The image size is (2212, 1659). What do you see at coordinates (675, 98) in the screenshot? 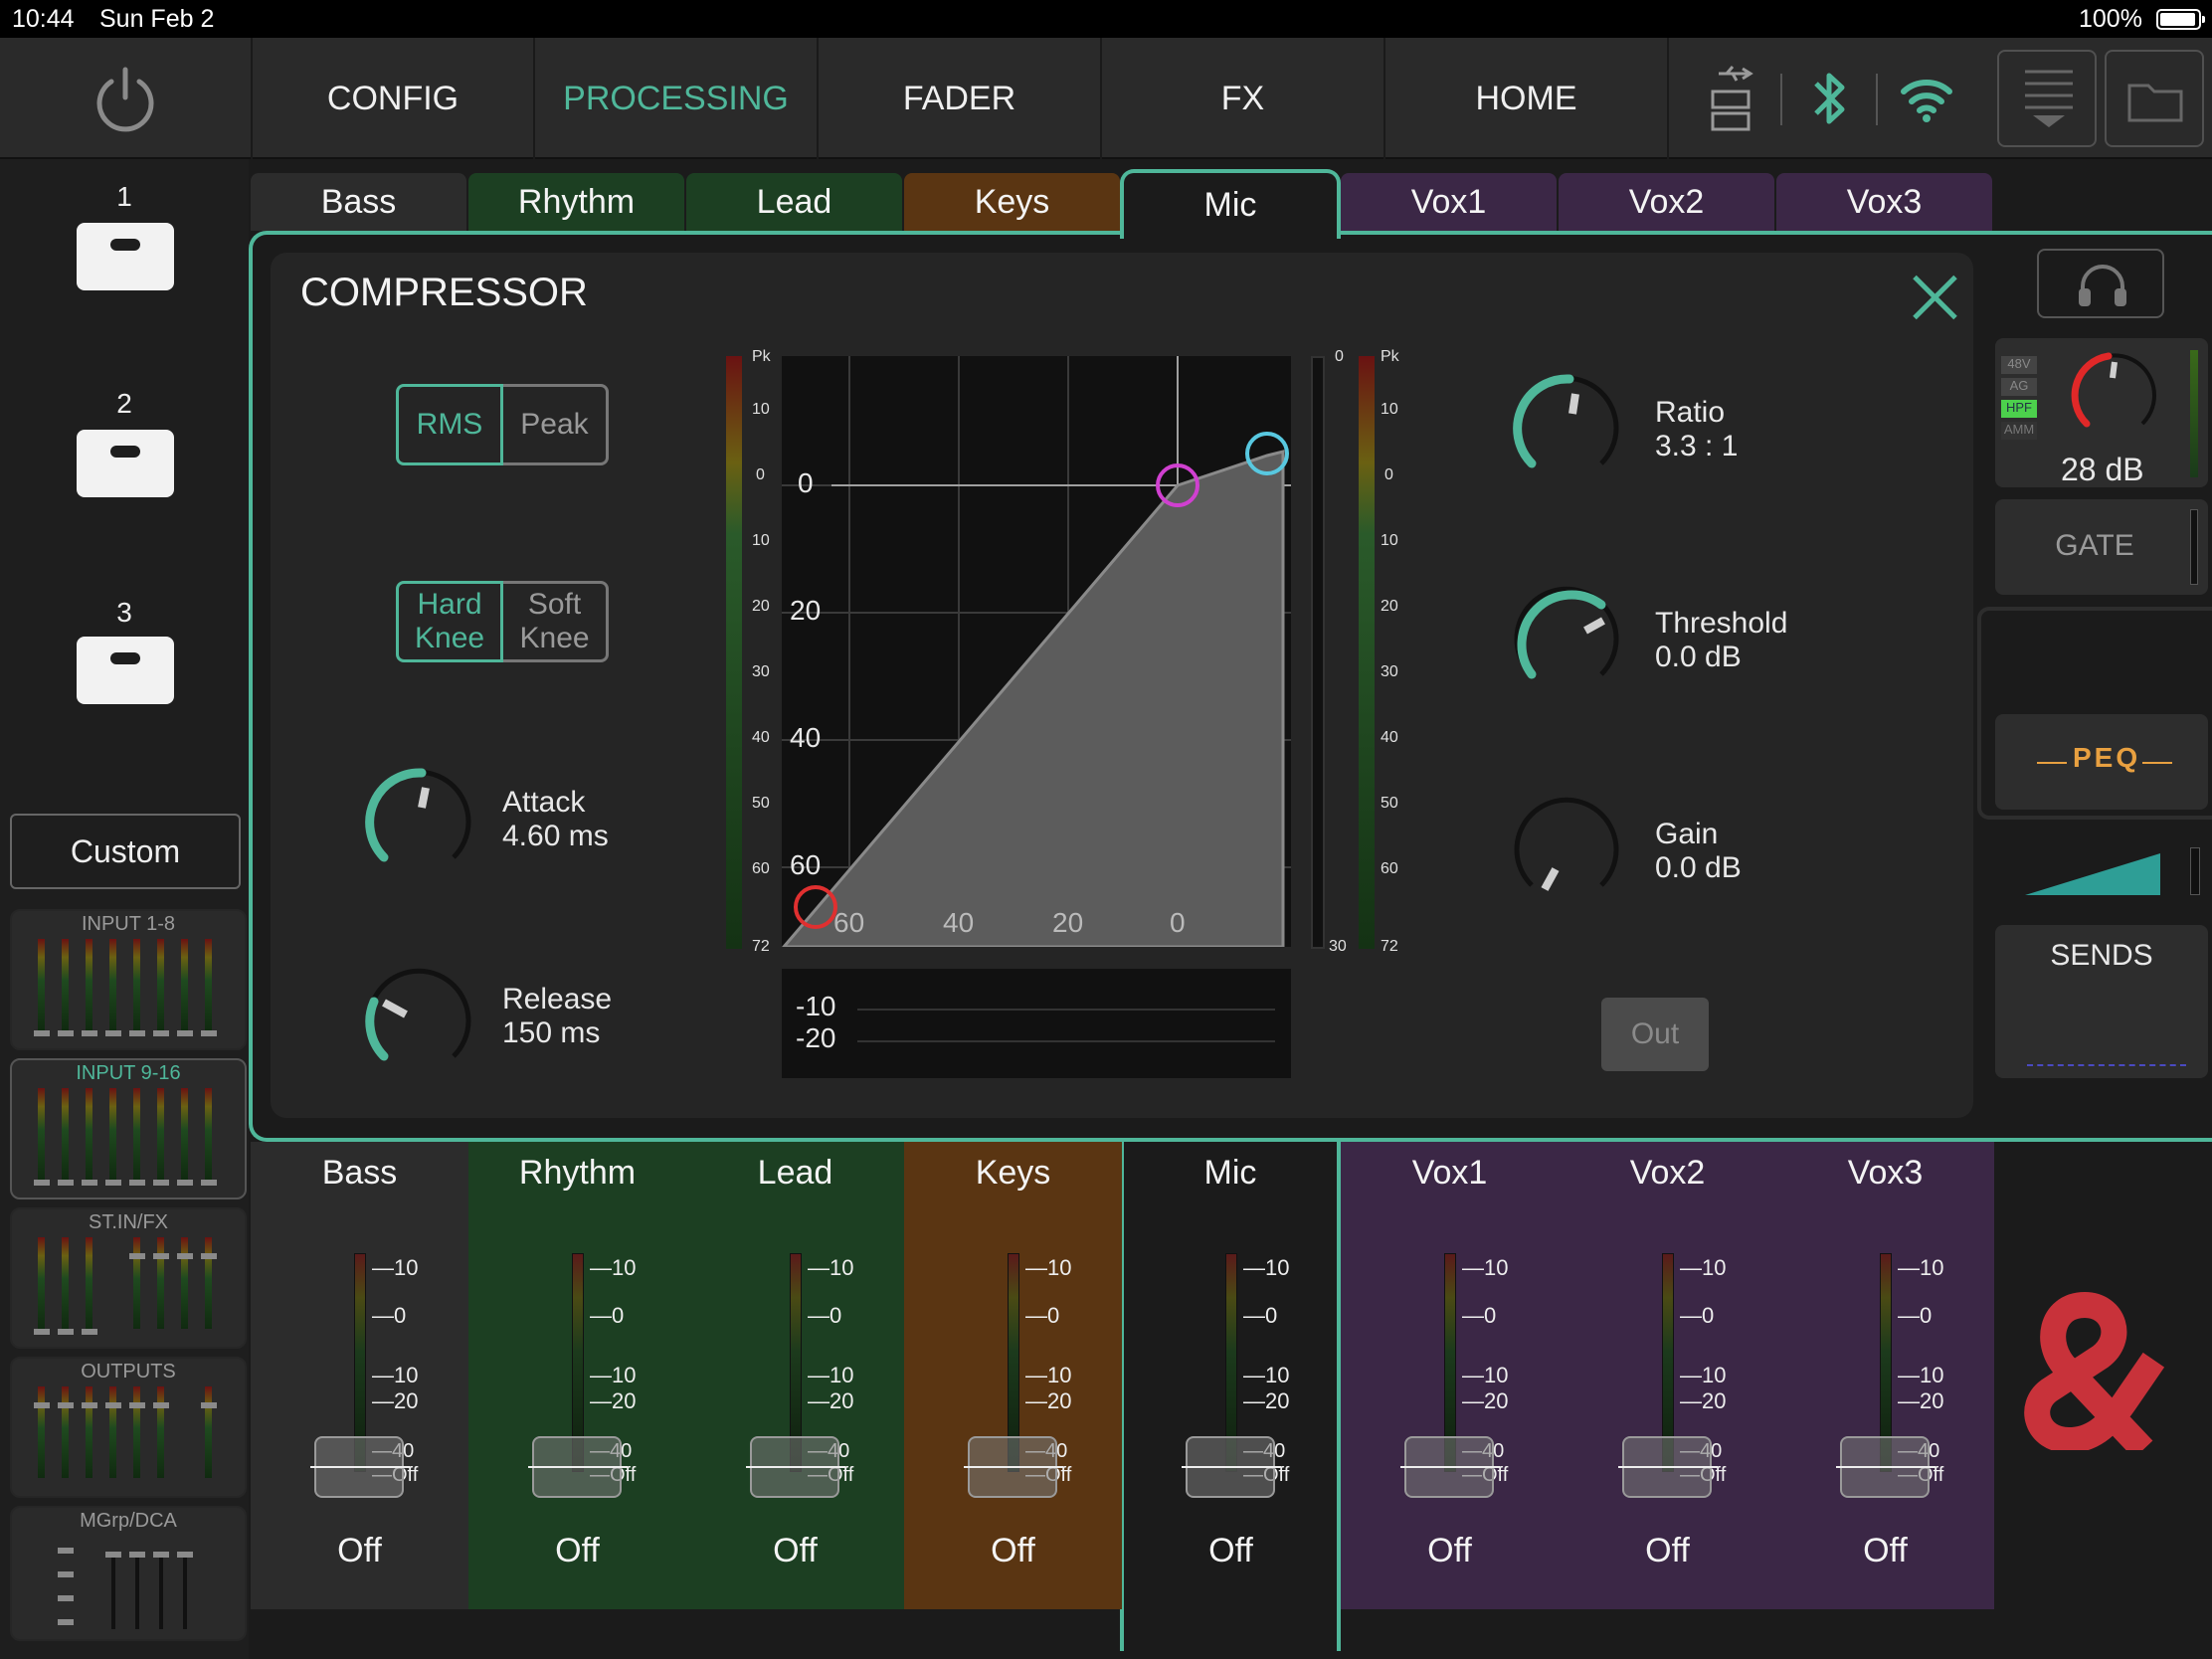
I see `nav-tab-processing: PROCESSING` at bounding box center [675, 98].